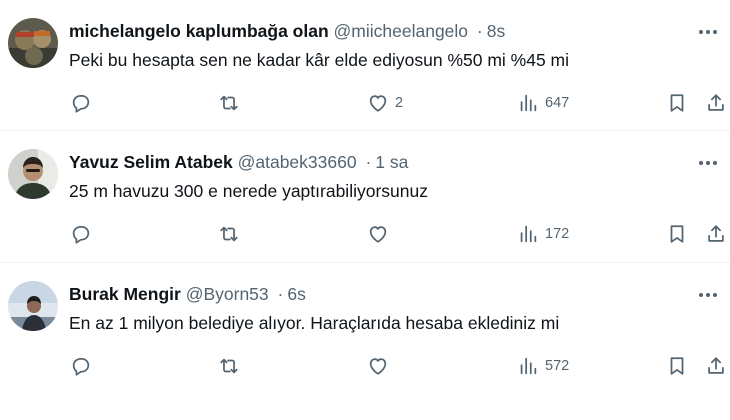 The height and width of the screenshot is (420, 730). Describe the element at coordinates (496, 31) in the screenshot. I see `timestamp: 8s` at that location.